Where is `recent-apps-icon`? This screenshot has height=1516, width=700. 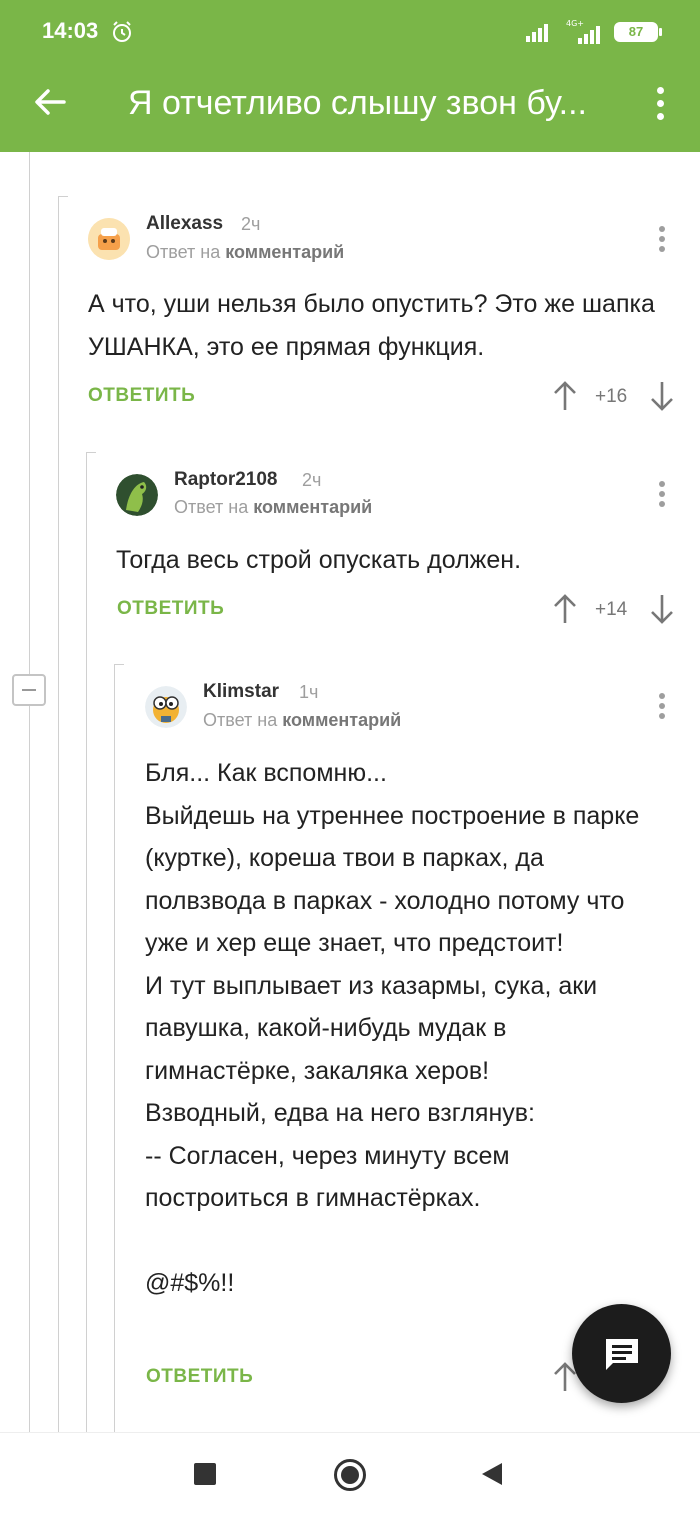
recent-apps-icon is located at coordinates (205, 1474).